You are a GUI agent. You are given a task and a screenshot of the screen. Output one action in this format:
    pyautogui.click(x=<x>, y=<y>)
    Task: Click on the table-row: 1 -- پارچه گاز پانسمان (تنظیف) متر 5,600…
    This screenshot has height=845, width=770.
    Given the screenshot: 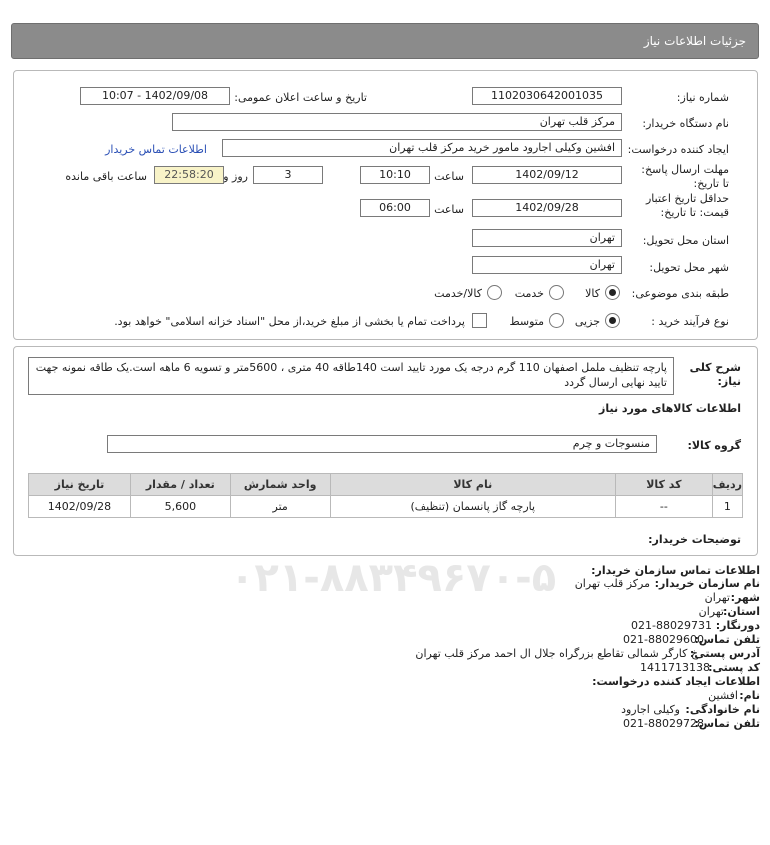 What is the action you would take?
    pyautogui.click(x=386, y=506)
    